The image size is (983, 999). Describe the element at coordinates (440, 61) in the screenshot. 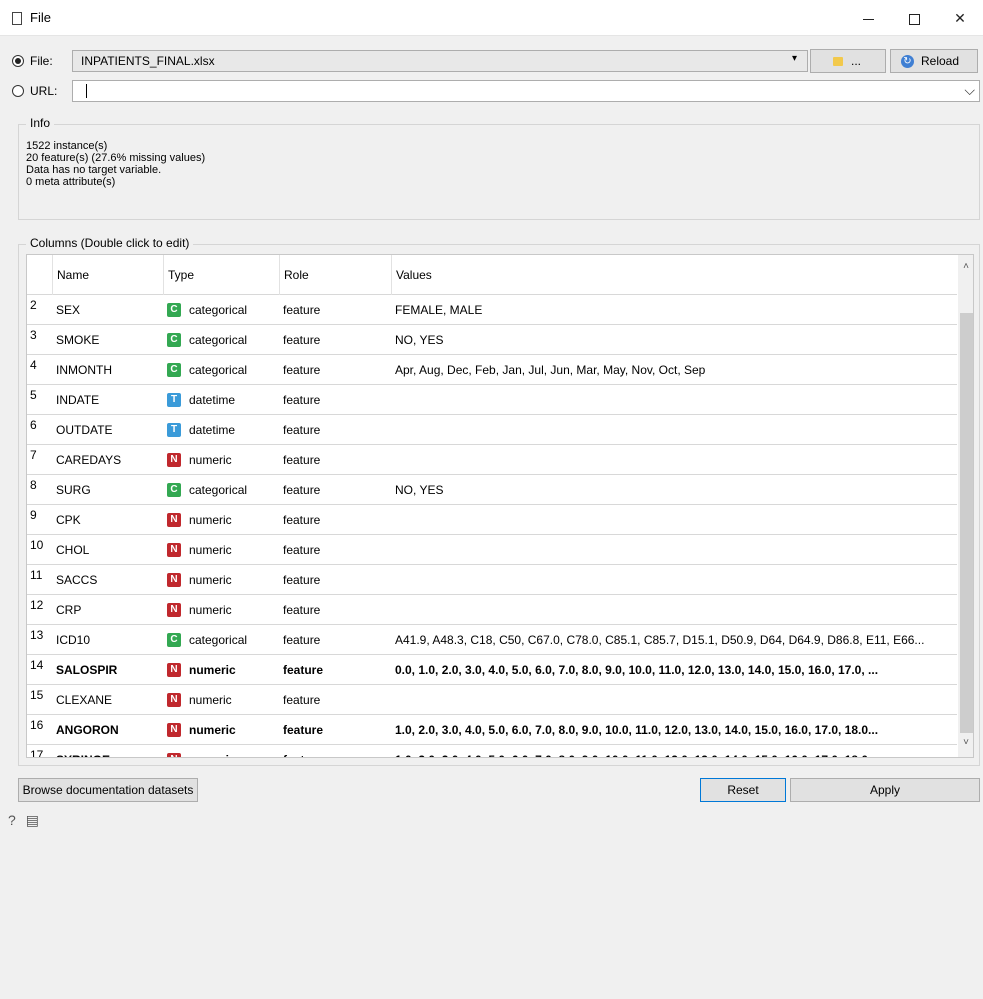

I see `file-combo: INPATIENTS_FINAL.xlsx ▾` at that location.